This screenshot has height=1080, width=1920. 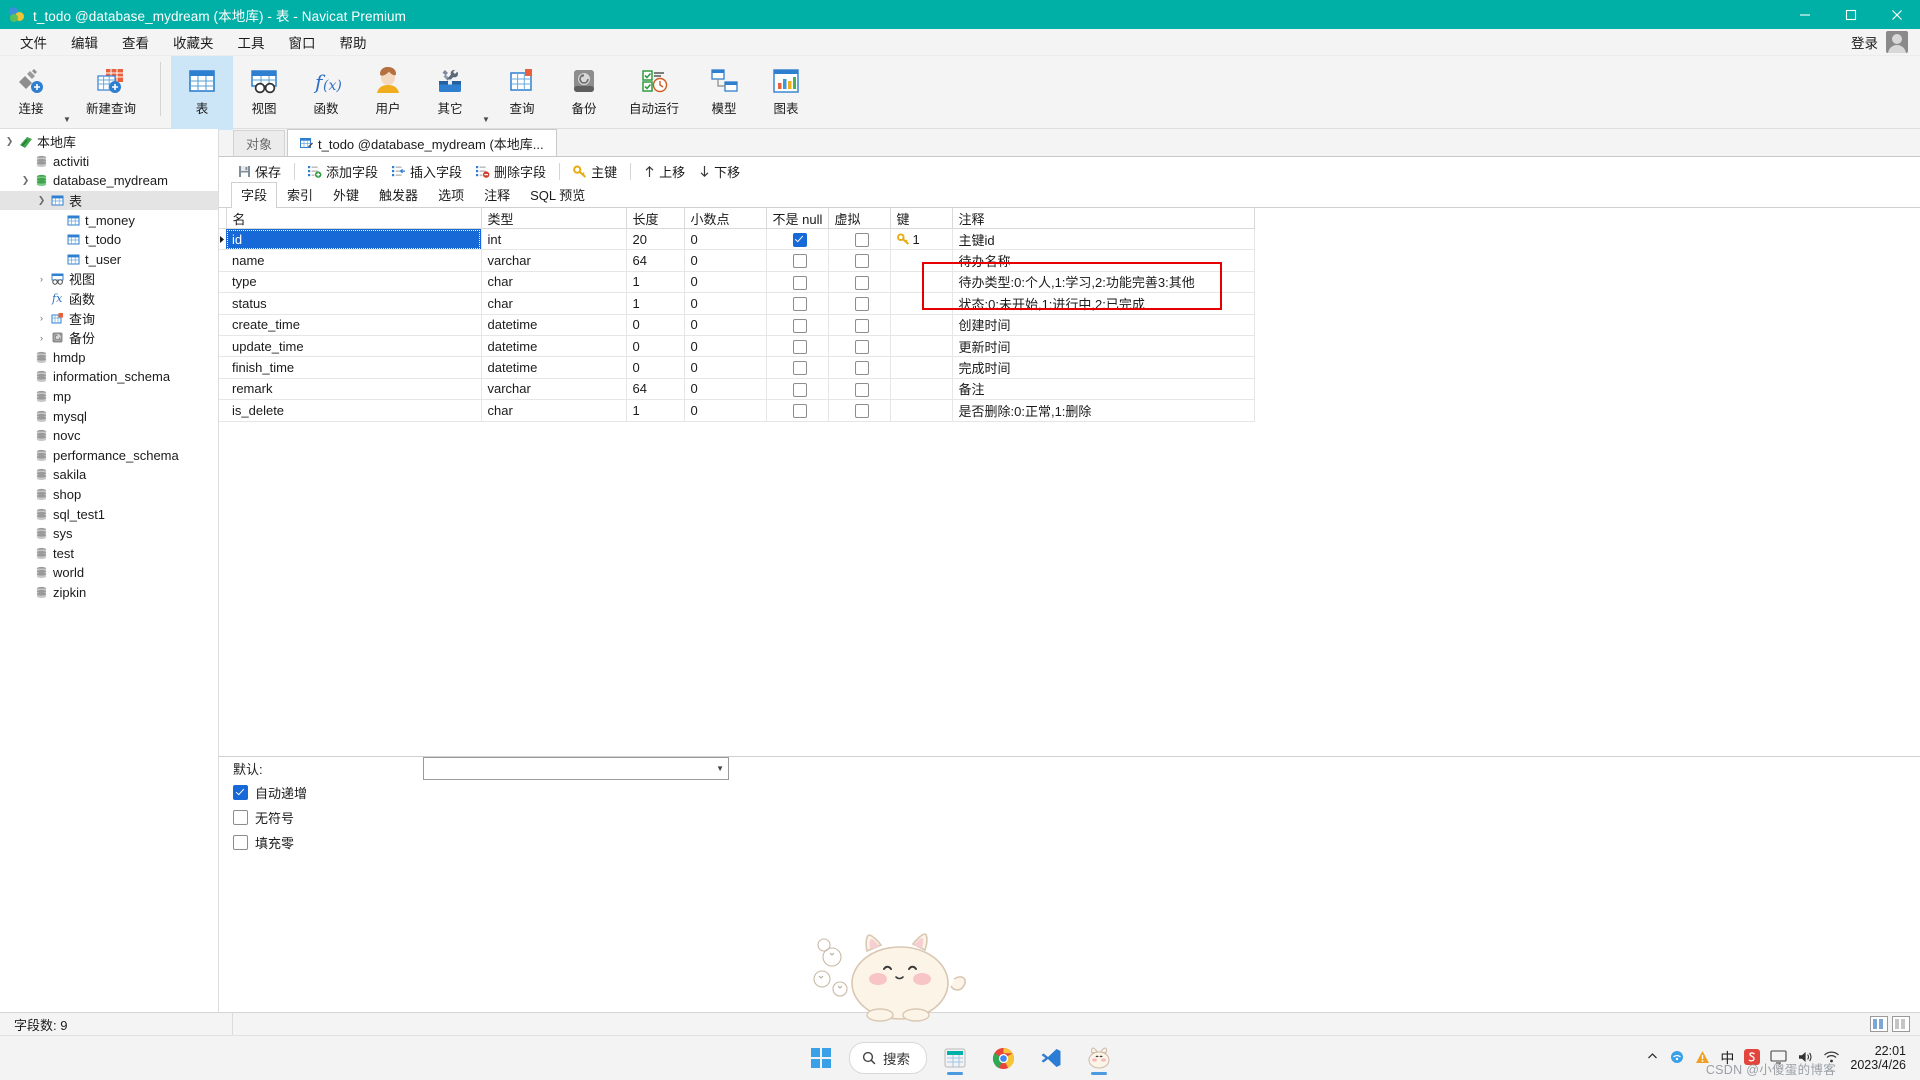 I want to click on toolbar-connection: 连接, so click(x=31, y=93).